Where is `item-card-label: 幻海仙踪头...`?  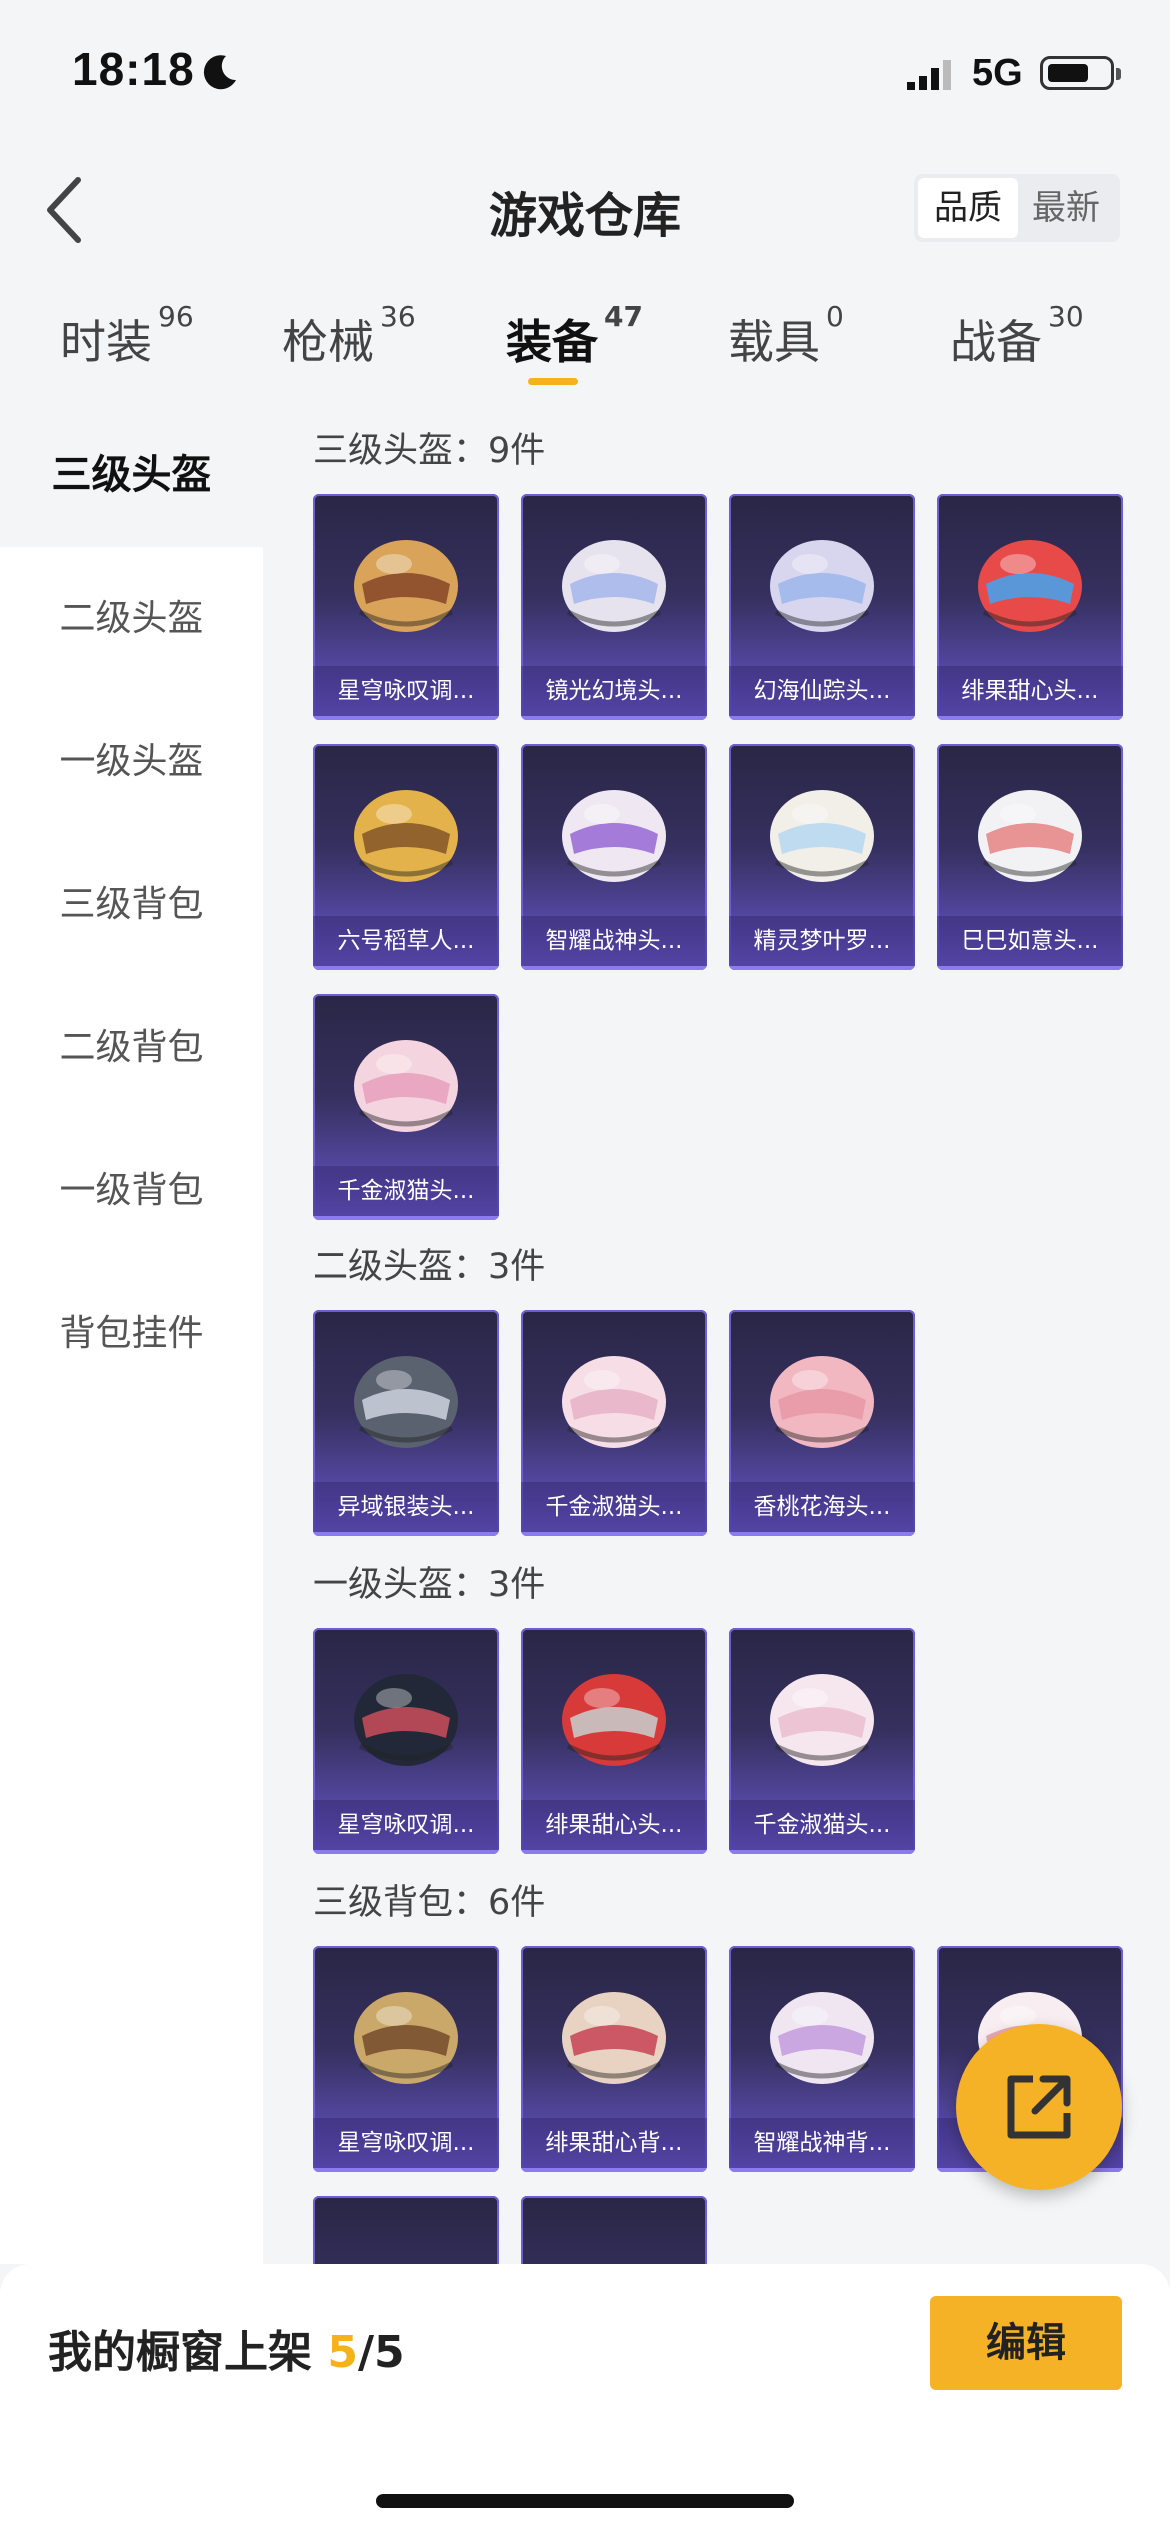
item-card-label: 幻海仙踪头... is located at coordinates (822, 691).